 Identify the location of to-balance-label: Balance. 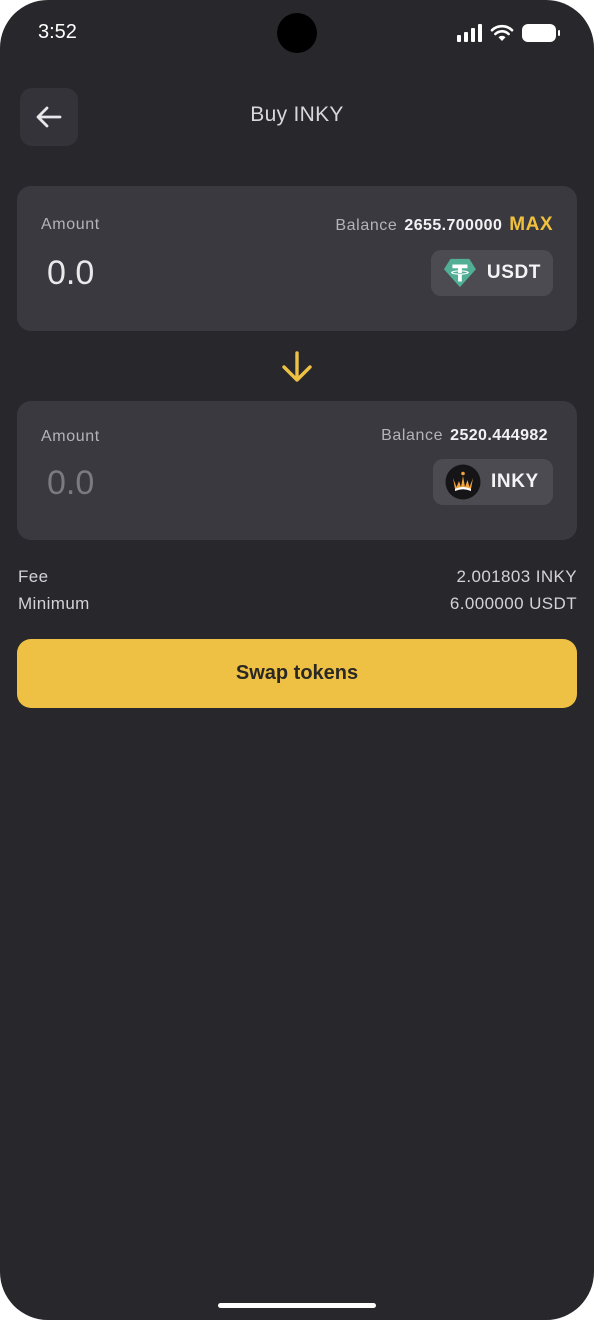
(412, 435).